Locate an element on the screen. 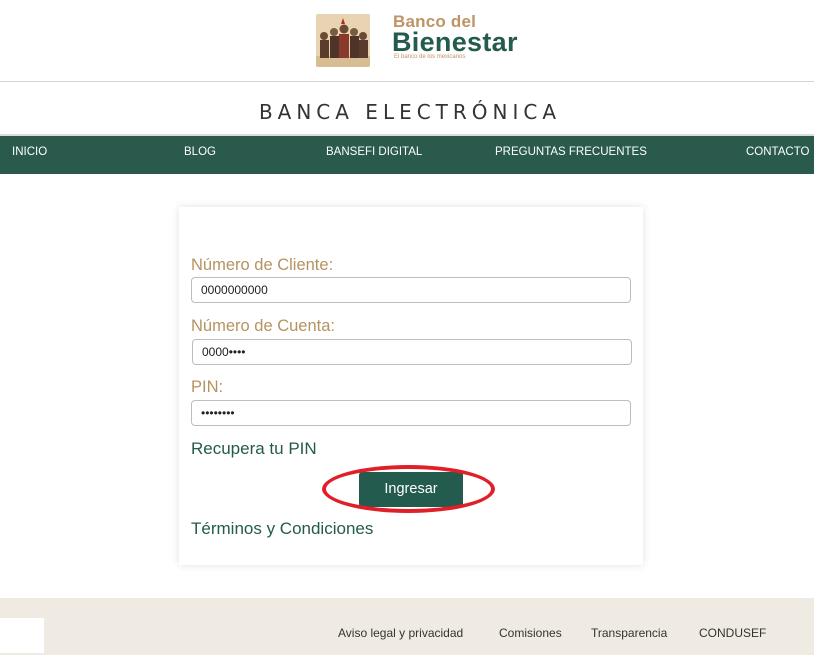 This screenshot has height=655, width=814. logo-heroes-image is located at coordinates (343, 40).